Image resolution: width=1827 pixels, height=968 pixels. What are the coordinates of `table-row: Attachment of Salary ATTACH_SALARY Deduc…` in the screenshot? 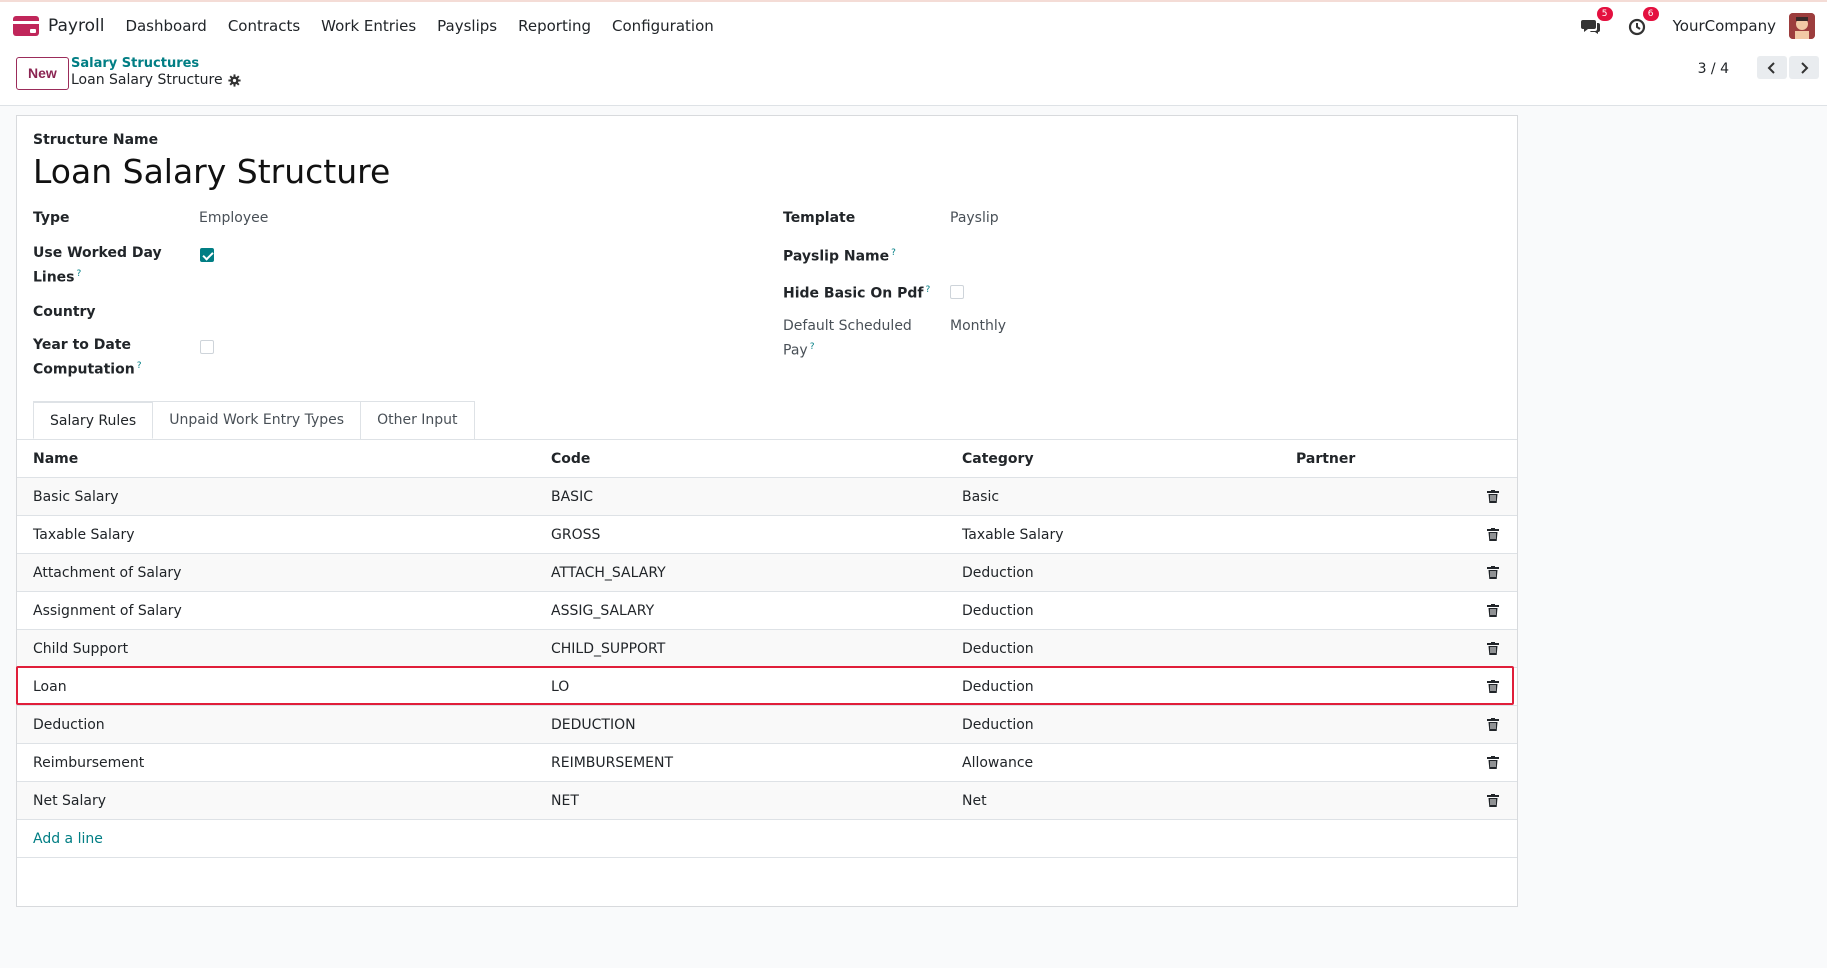 It's located at (767, 573).